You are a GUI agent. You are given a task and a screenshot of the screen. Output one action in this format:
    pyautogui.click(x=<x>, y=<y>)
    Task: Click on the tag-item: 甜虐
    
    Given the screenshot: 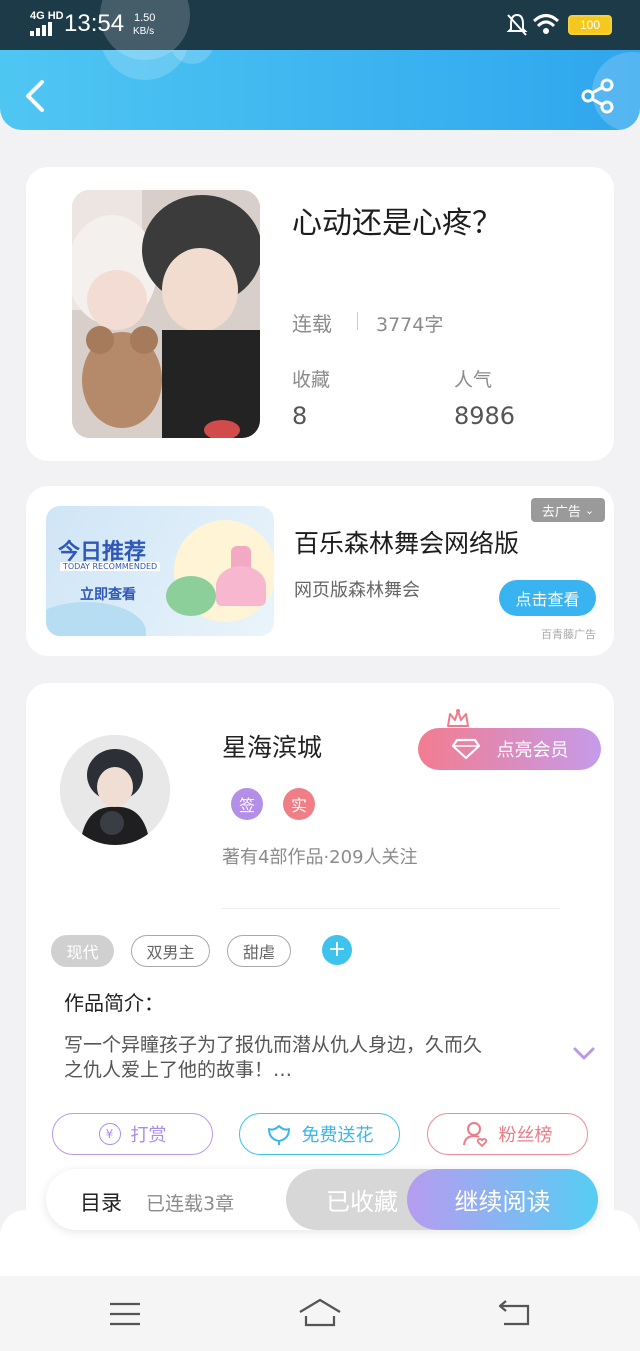 What is the action you would take?
    pyautogui.click(x=259, y=951)
    